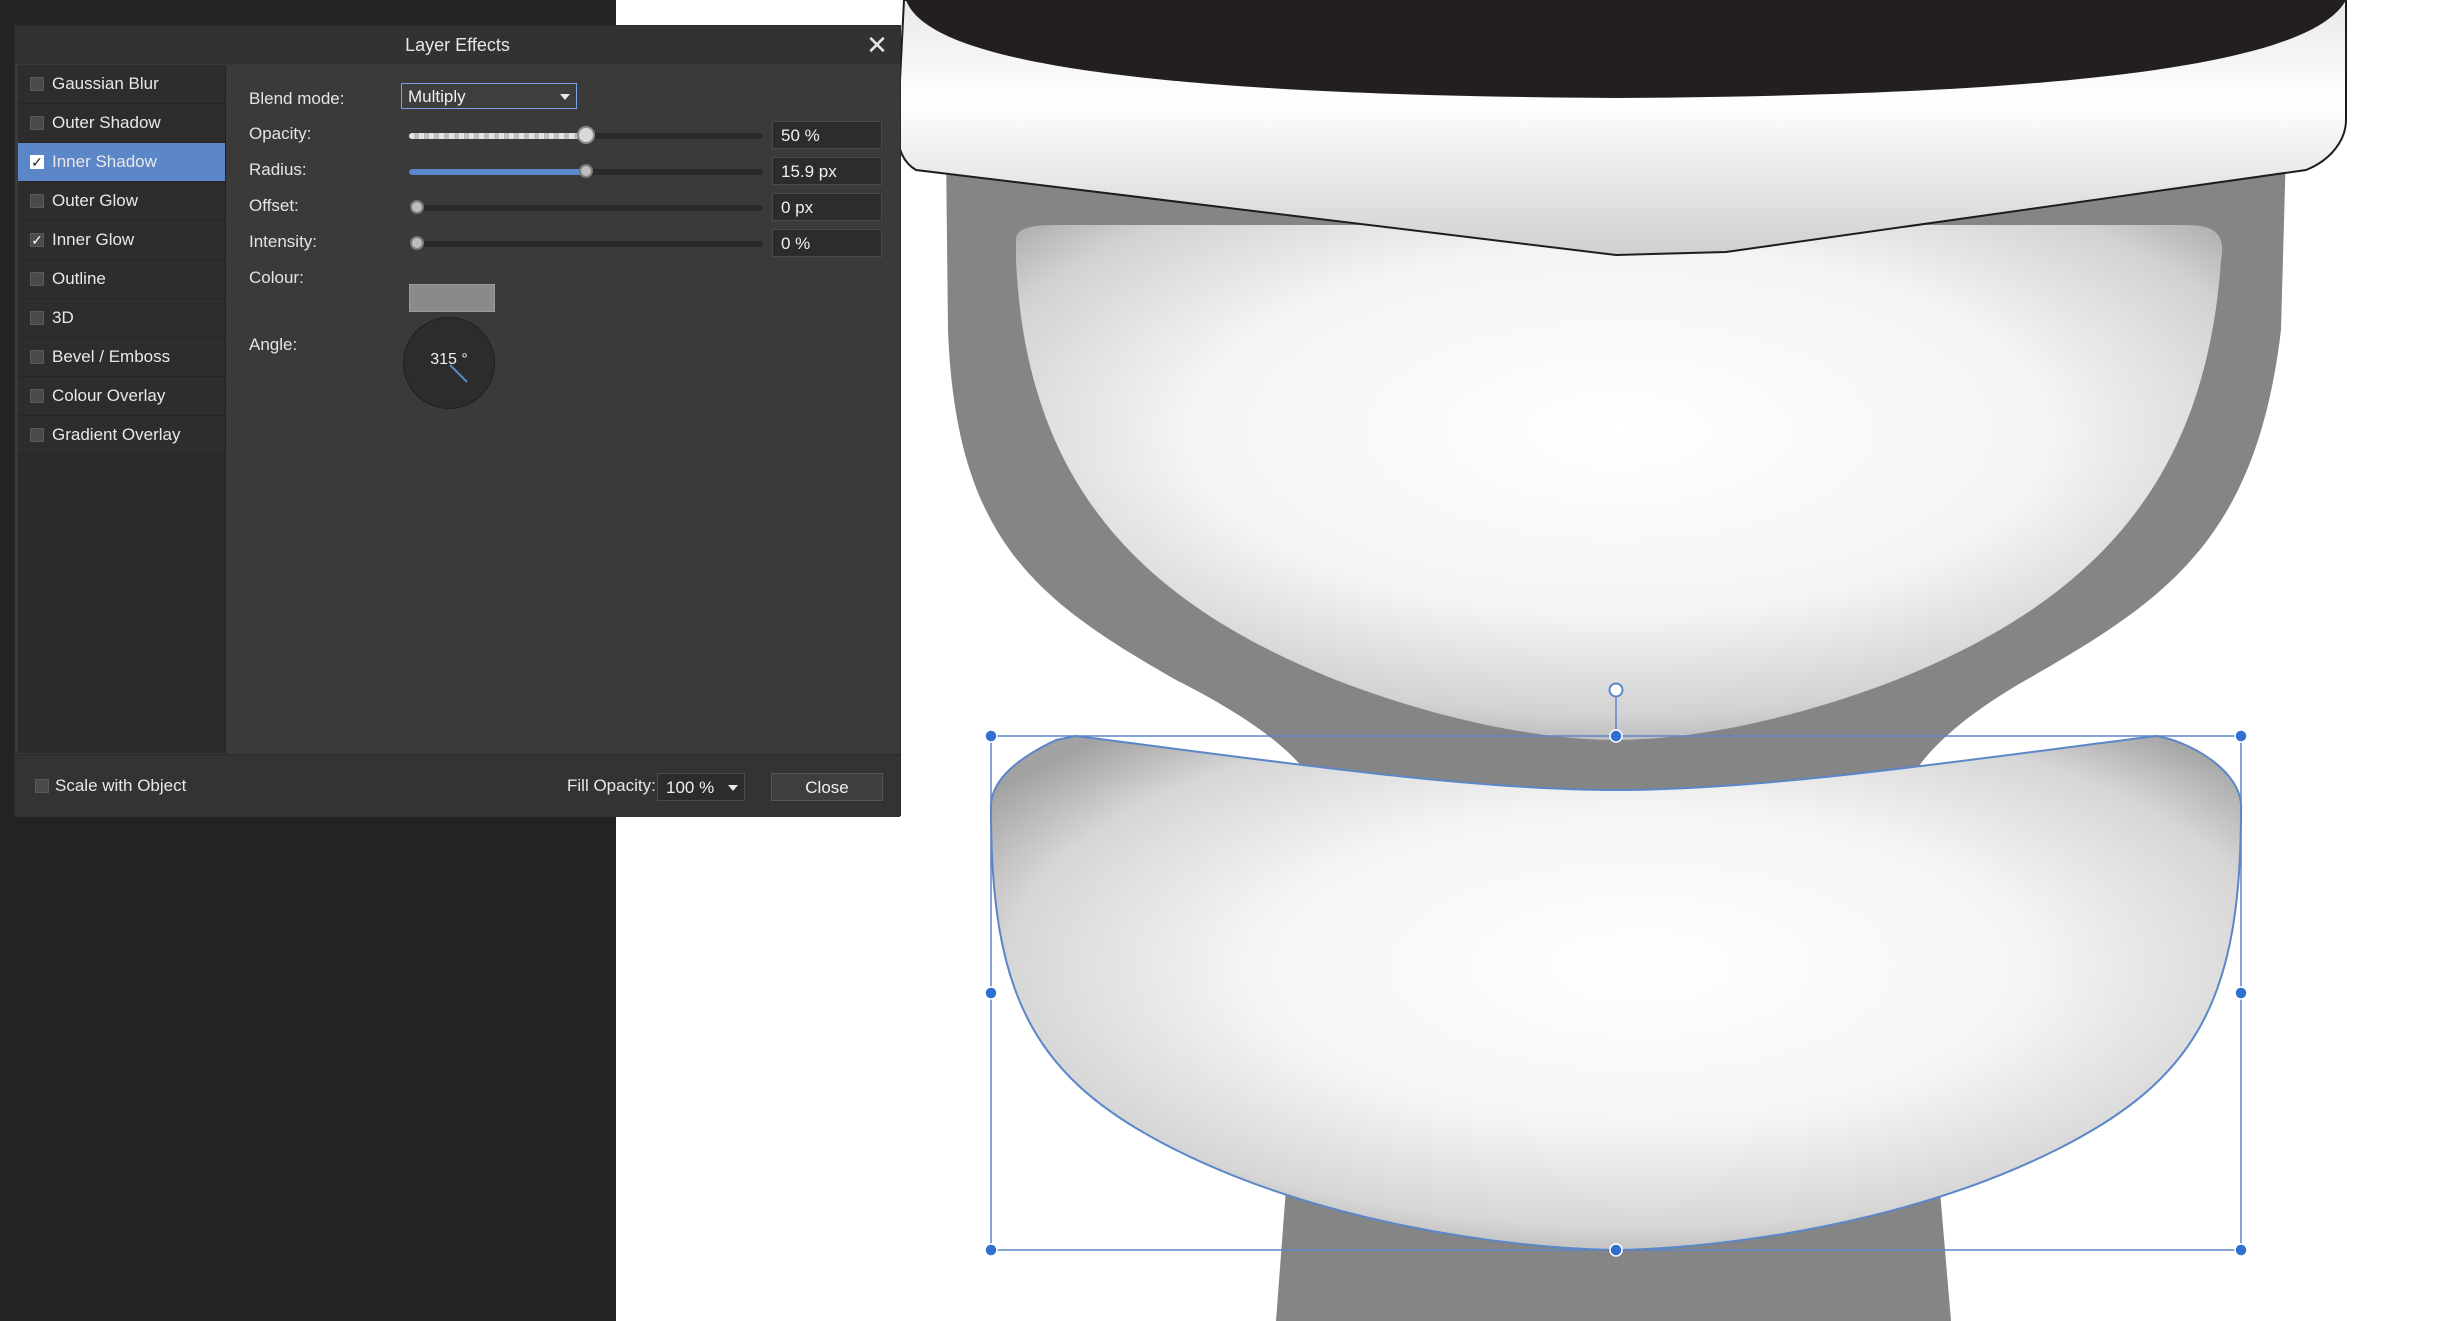 Image resolution: width=2451 pixels, height=1321 pixels. What do you see at coordinates (827, 243) in the screenshot?
I see `intensity-field: 0 %` at bounding box center [827, 243].